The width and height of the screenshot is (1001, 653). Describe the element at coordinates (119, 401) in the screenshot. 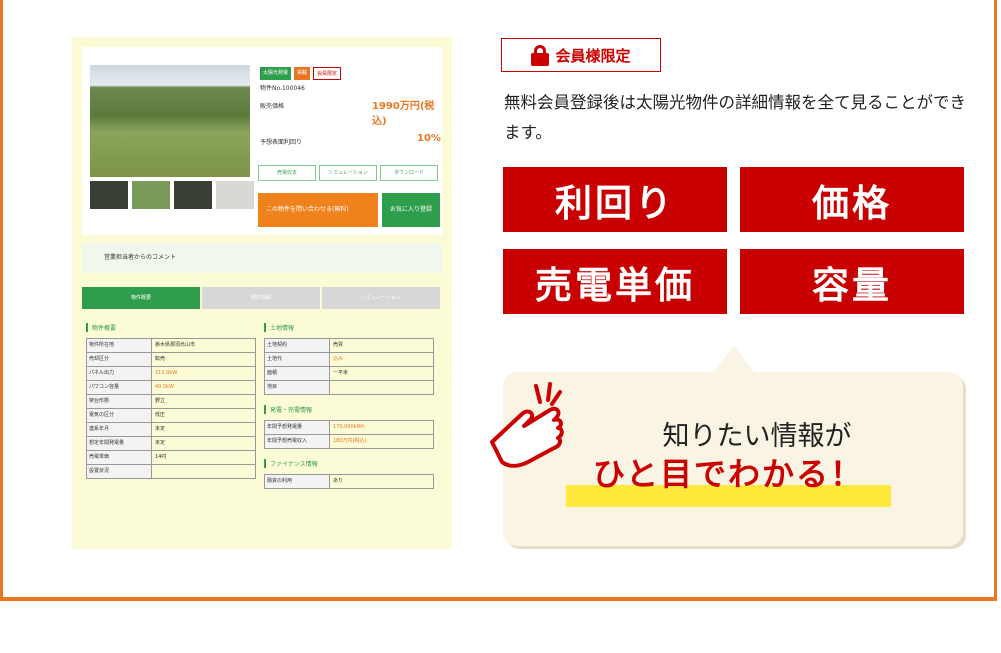

I see `row-key: 架台形態` at that location.